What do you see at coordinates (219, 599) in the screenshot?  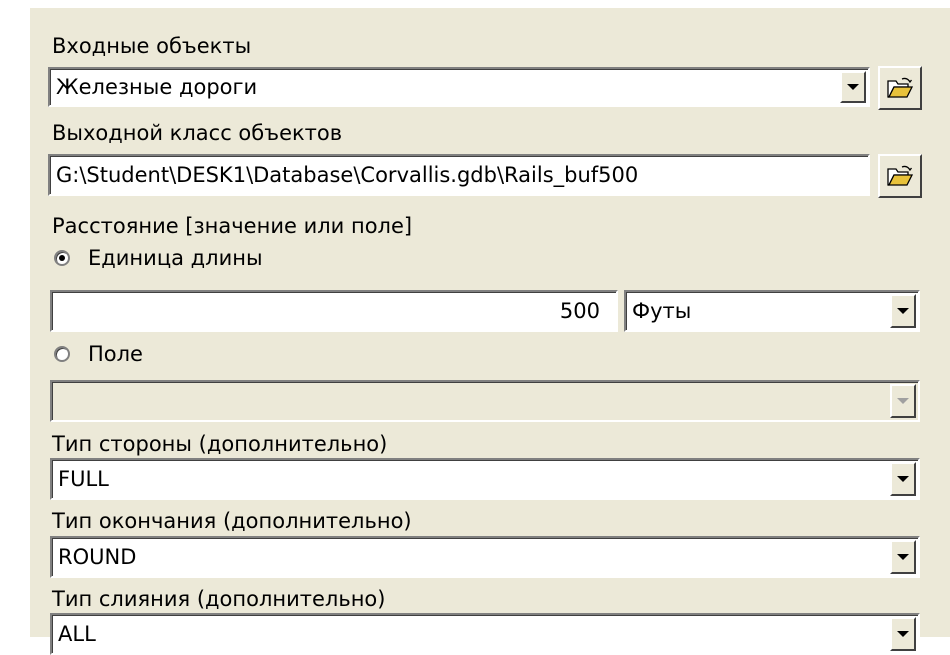 I see `dissolve-type-label: Тип слияния (дополнительно)` at bounding box center [219, 599].